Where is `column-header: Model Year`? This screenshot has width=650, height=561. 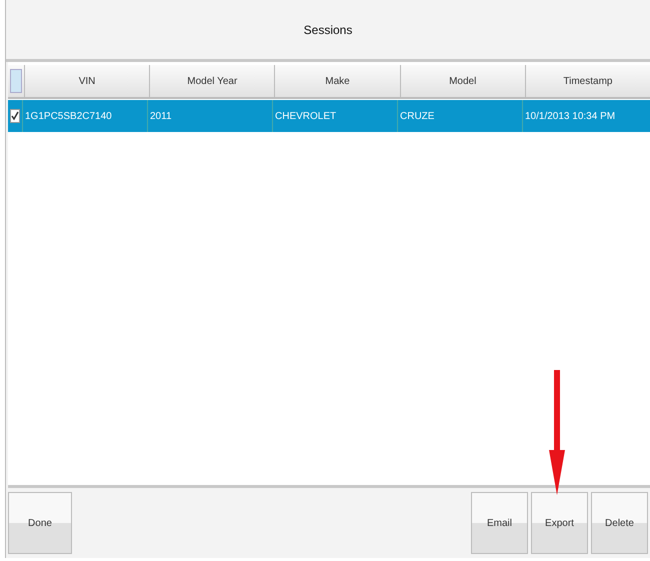 column-header: Model Year is located at coordinates (211, 81).